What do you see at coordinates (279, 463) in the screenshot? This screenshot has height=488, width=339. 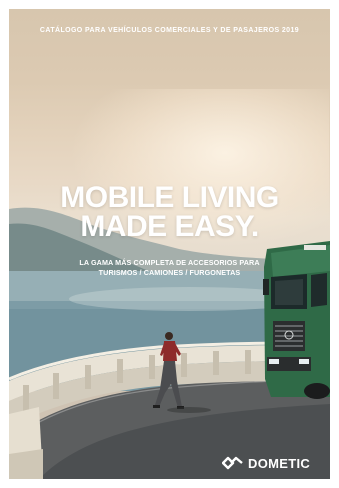 I see `brand-name: DOMETIC` at bounding box center [279, 463].